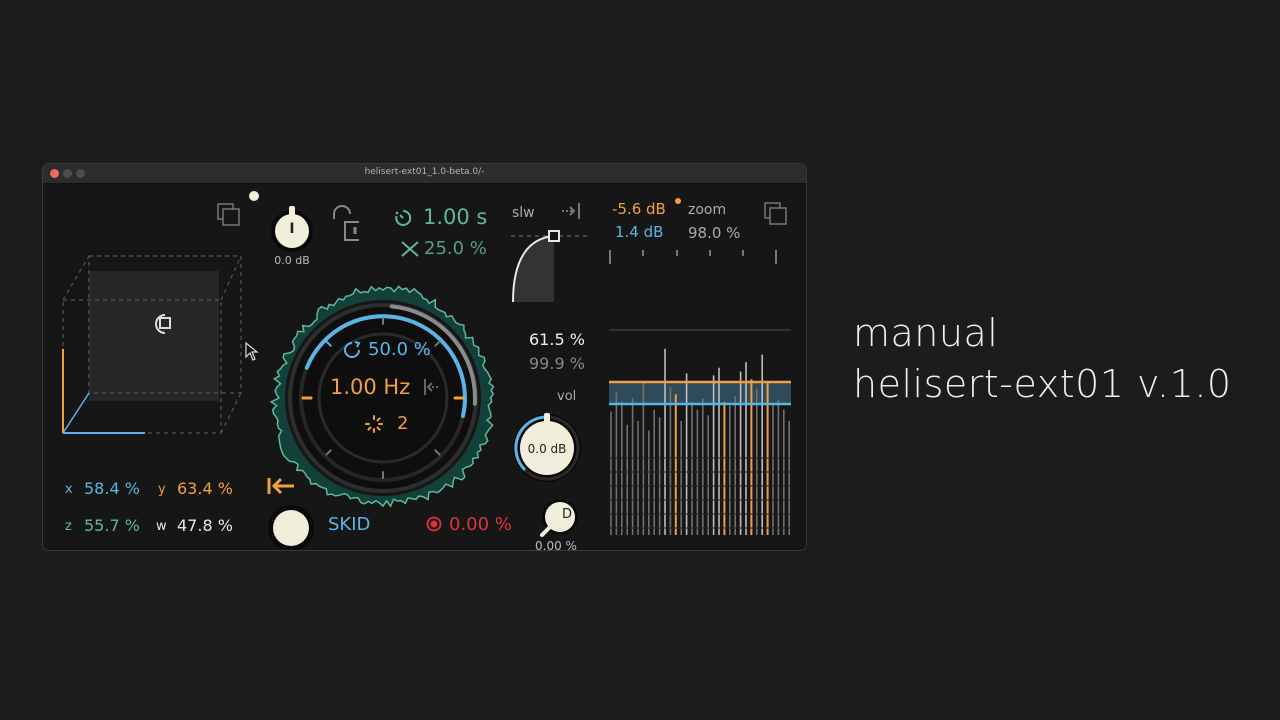 Image resolution: width=1280 pixels, height=720 pixels. I want to click on timer-icon, so click(403, 217).